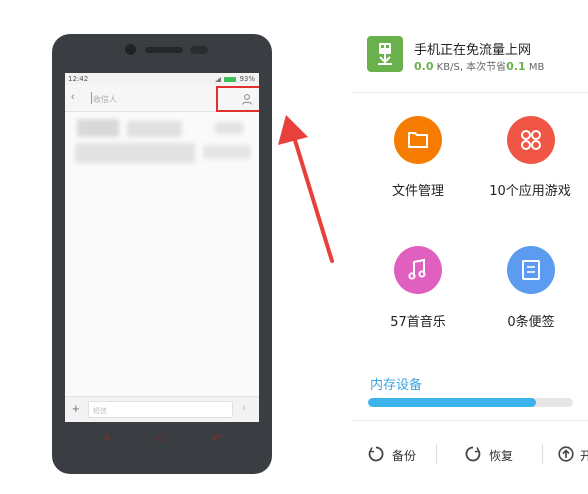 The image size is (588, 494). Describe the element at coordinates (473, 50) in the screenshot. I see `connection-title: 手机正在免流量上网` at that location.